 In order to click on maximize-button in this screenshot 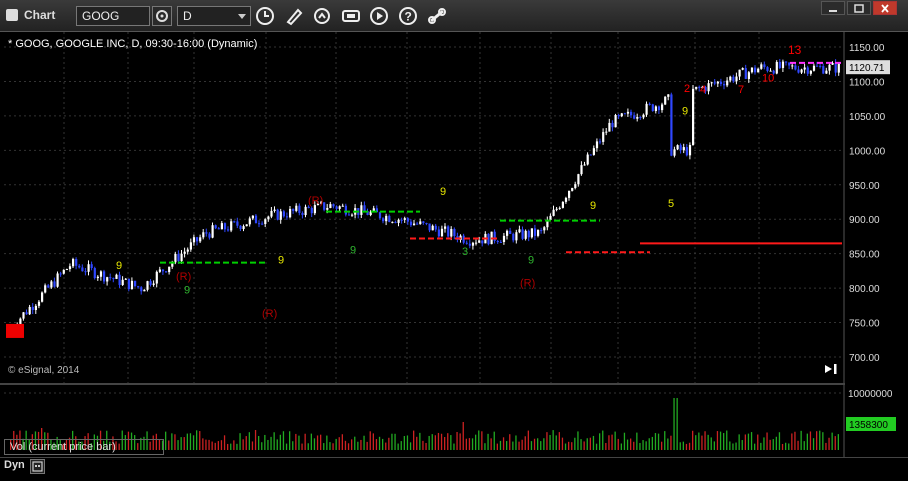, I will do `click(859, 8)`.